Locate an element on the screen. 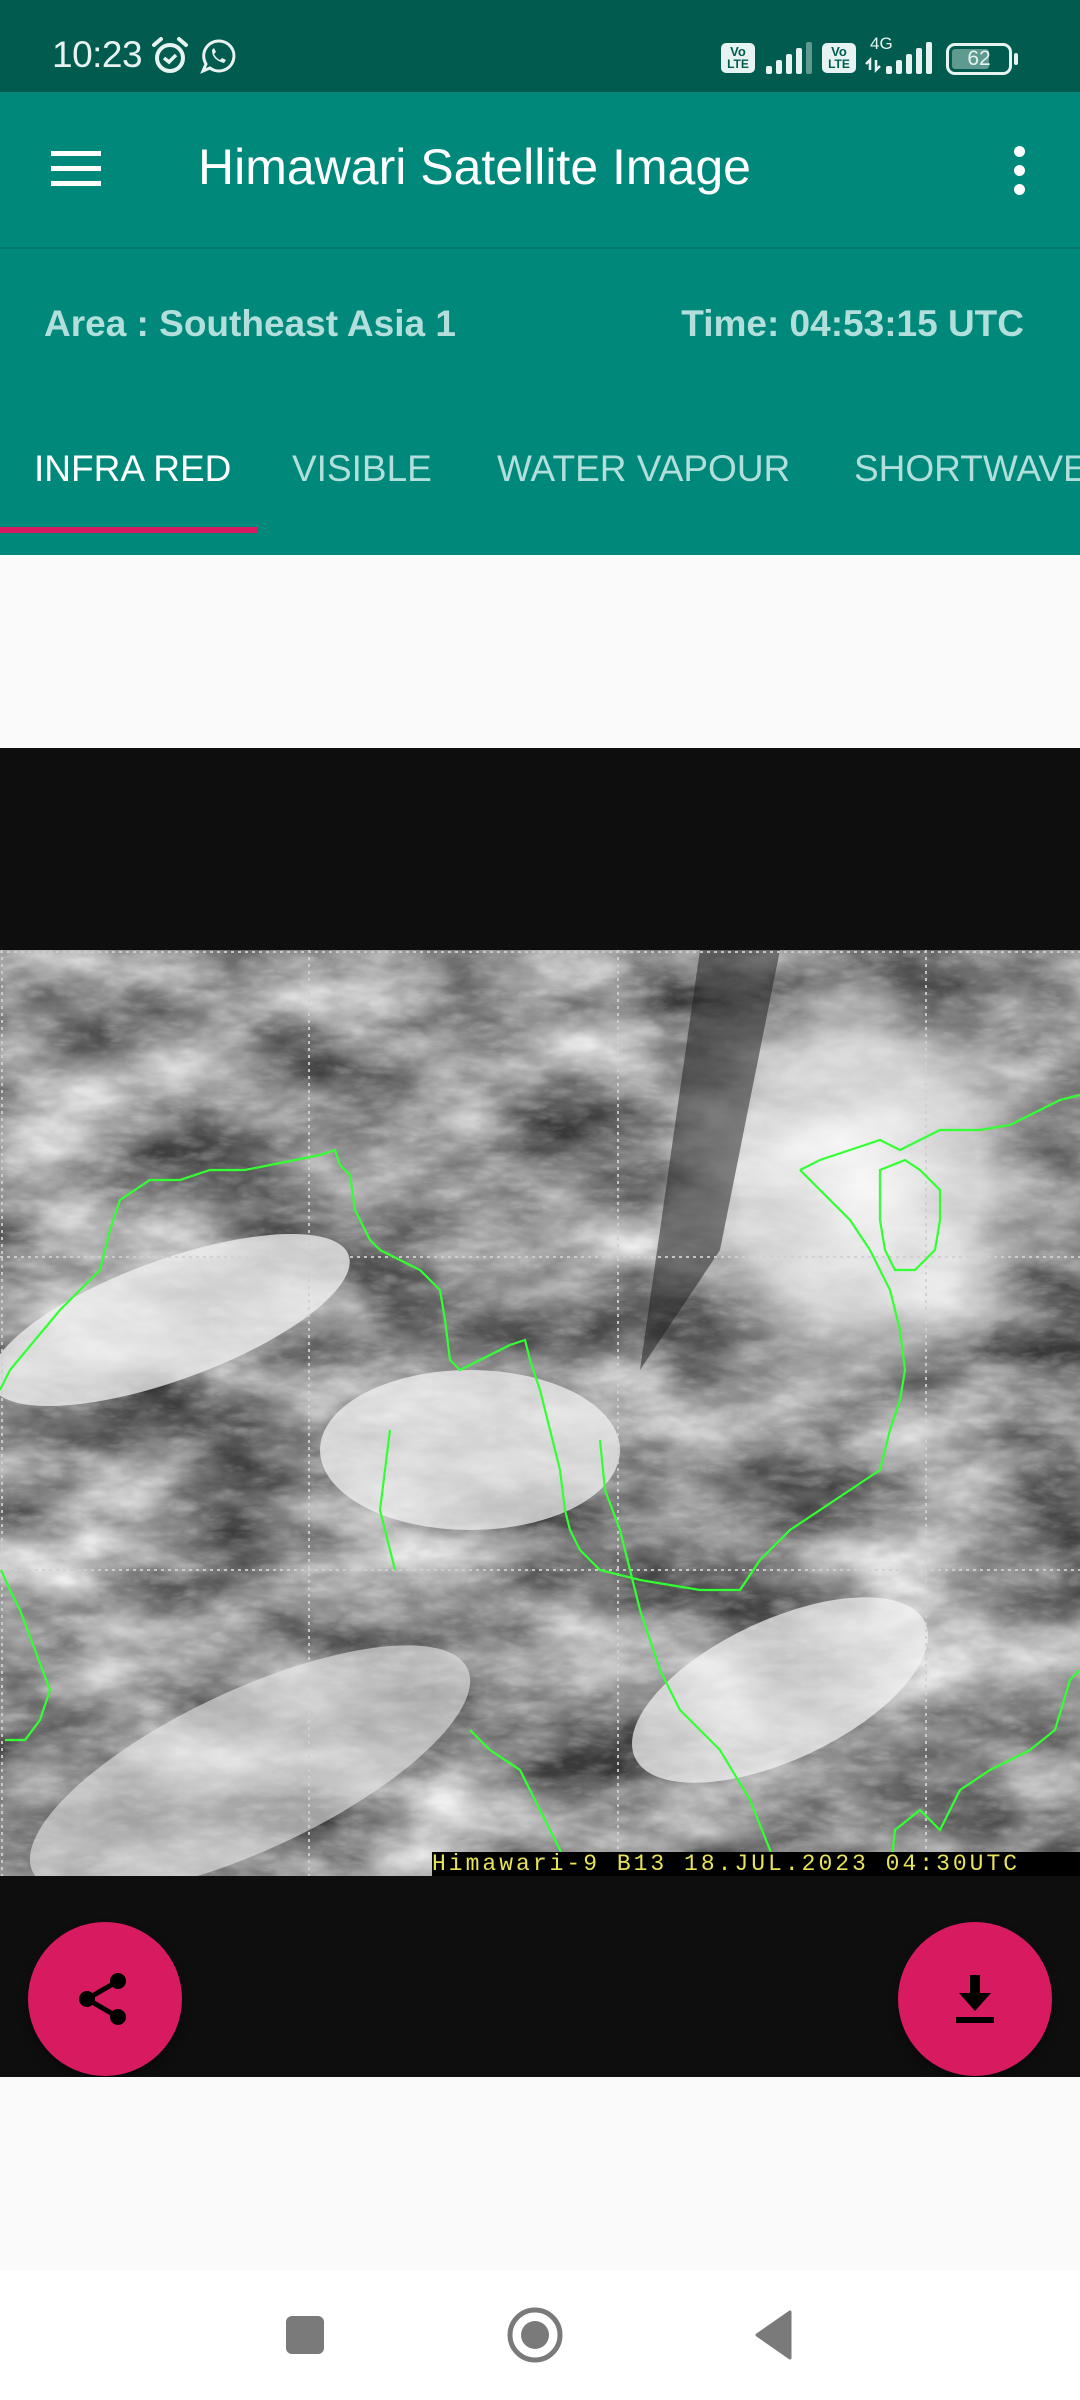  spacer-bottom is located at coordinates (540, 2173).